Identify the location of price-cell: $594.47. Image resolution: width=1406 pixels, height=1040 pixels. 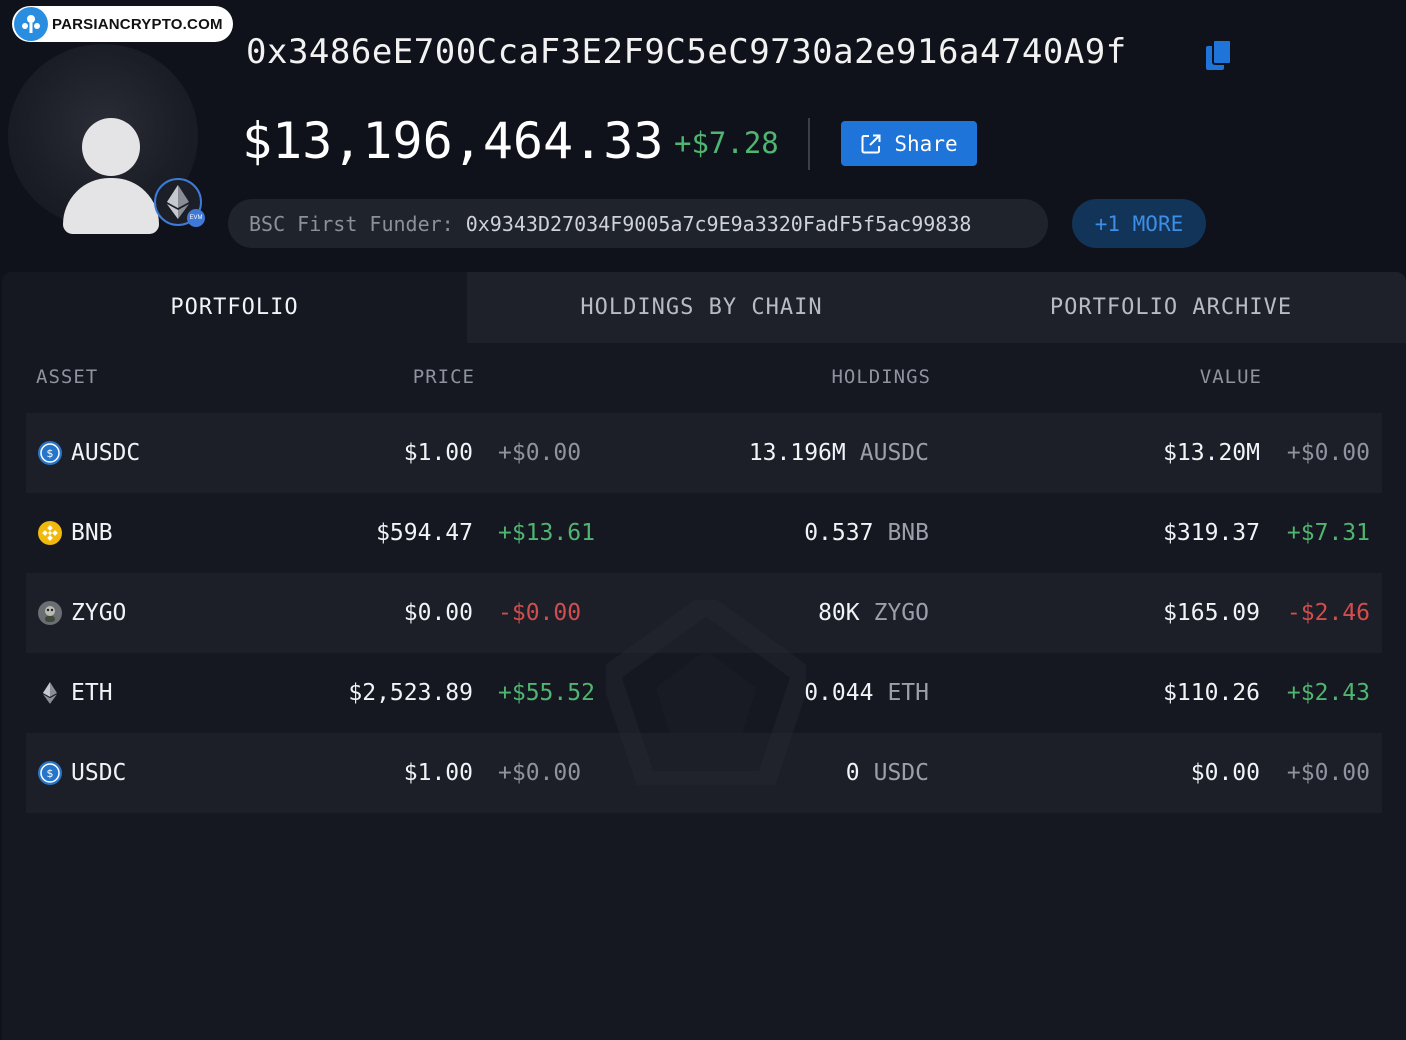
(424, 533).